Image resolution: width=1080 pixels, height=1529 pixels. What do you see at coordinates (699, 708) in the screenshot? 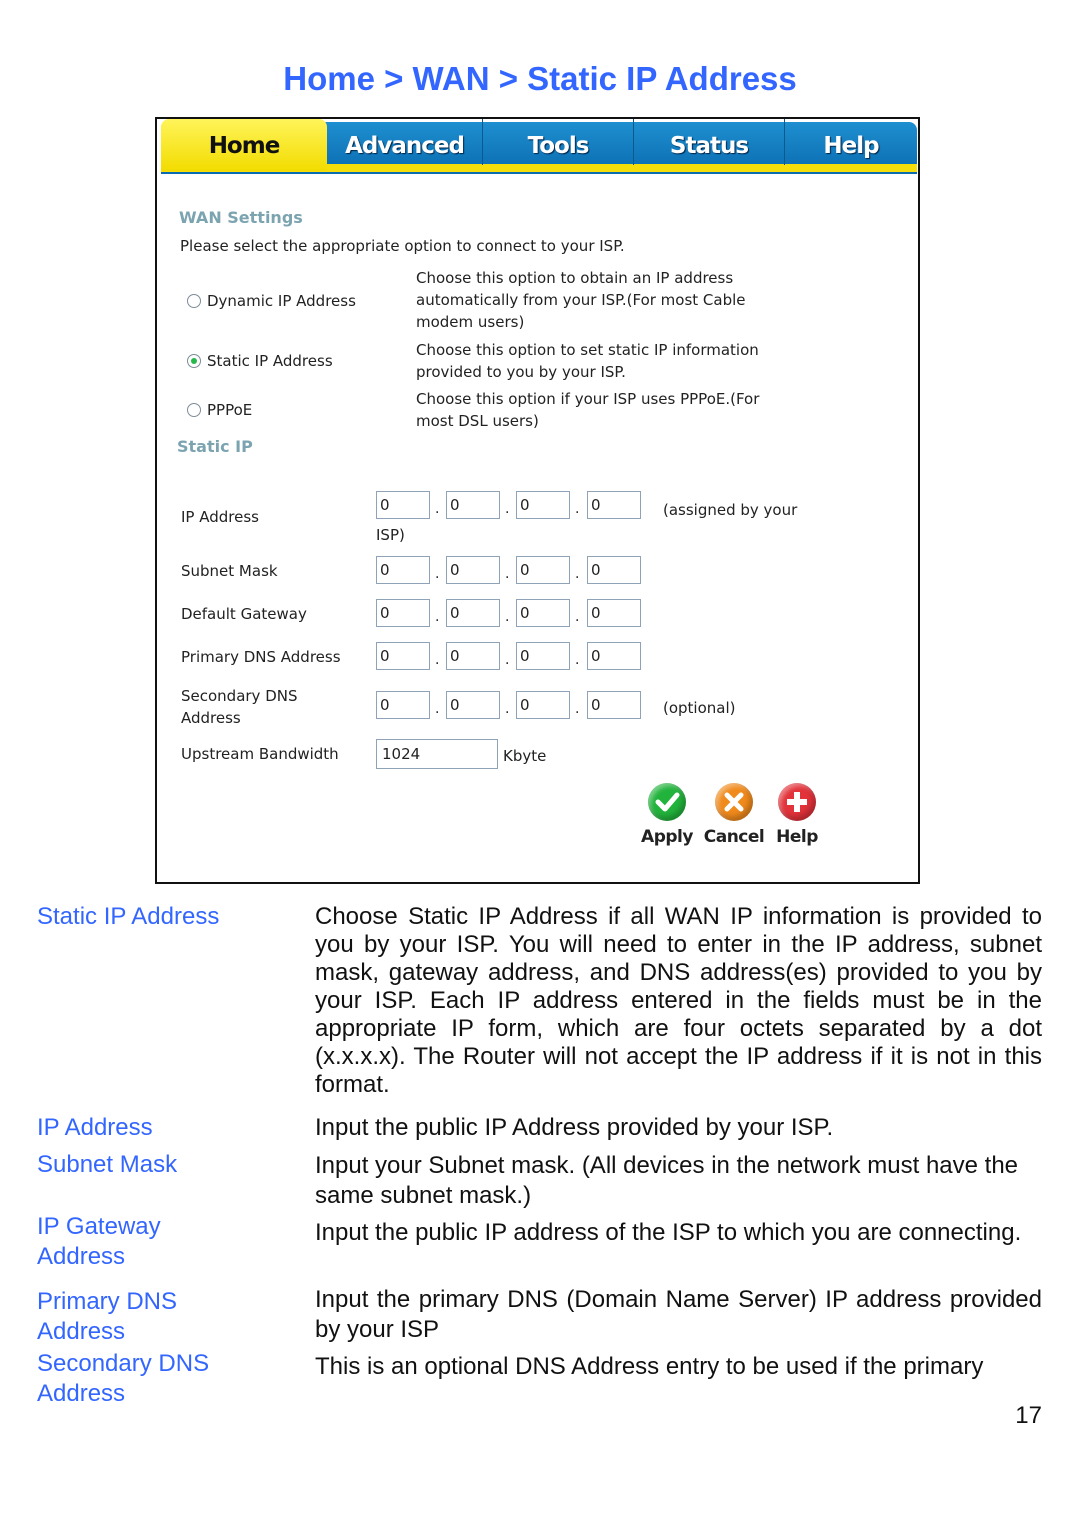
I see `secondary-dns-note: (optional)` at bounding box center [699, 708].